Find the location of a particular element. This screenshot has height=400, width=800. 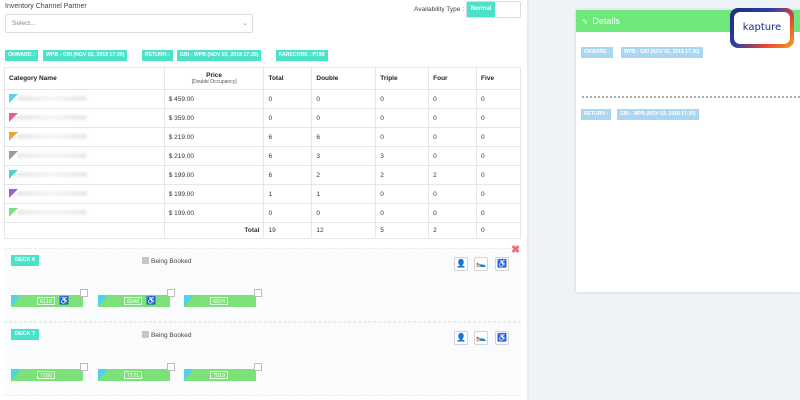

details-title: Details is located at coordinates (606, 21).